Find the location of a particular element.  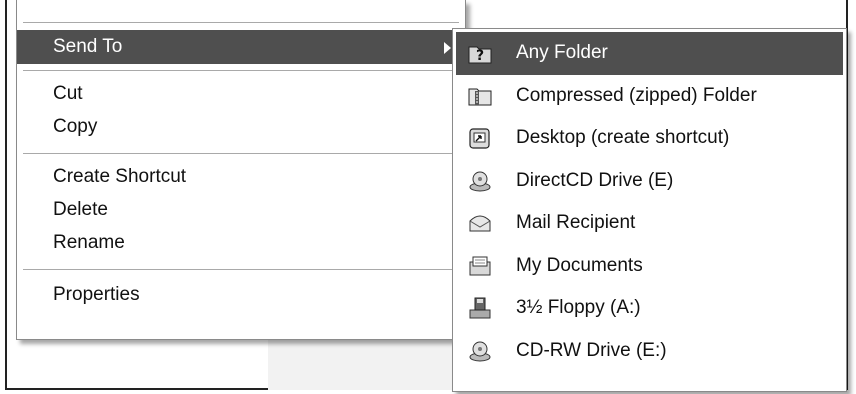

send-to-item-label: My Documents is located at coordinates (579, 265).